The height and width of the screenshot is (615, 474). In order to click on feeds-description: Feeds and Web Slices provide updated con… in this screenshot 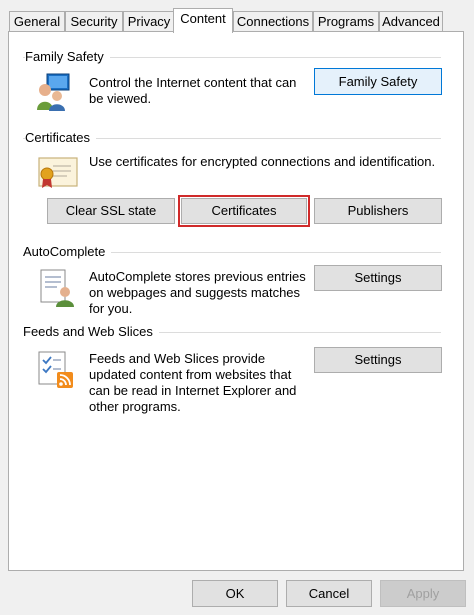, I will do `click(201, 383)`.